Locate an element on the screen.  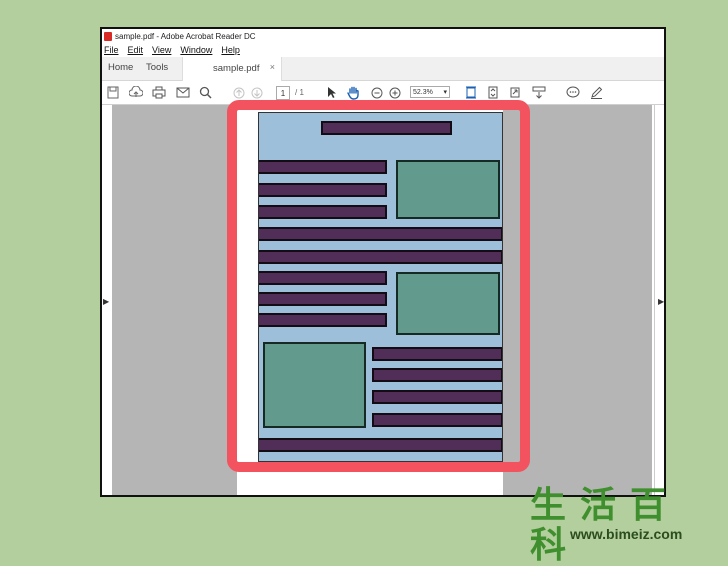
menu-view: View is located at coordinates (161, 50).